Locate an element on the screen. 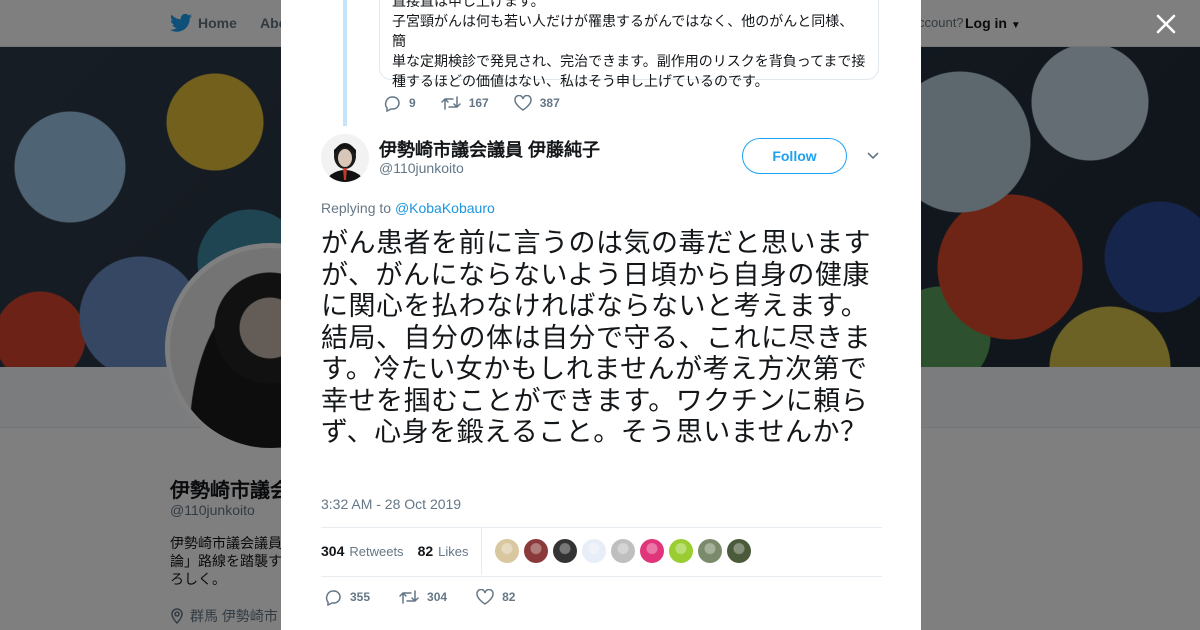 The image size is (1200, 630). close-icon is located at coordinates (1166, 24).